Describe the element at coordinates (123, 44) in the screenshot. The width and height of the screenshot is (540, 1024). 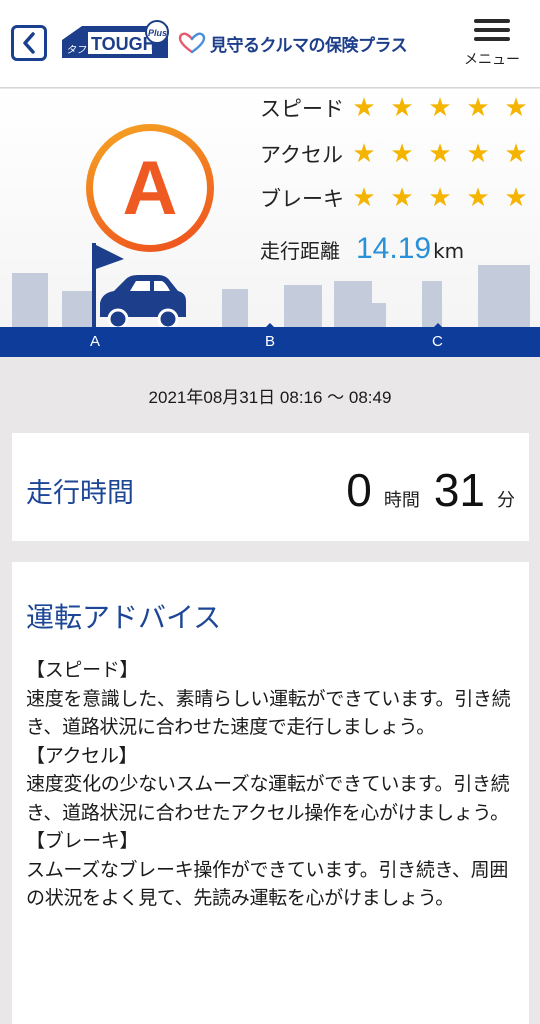
I see `logo-text: TOUGH` at that location.